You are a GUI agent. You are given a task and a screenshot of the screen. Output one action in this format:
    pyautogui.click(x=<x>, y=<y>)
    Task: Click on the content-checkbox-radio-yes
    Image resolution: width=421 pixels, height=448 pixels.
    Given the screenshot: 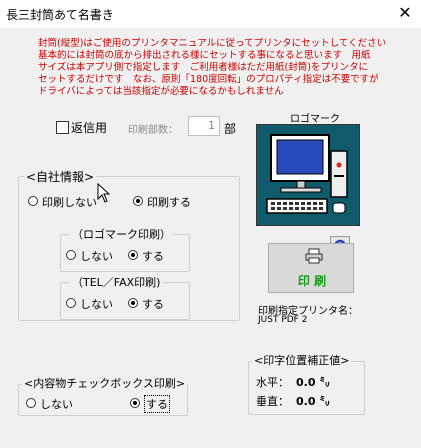 What is the action you would take?
    pyautogui.click(x=135, y=403)
    